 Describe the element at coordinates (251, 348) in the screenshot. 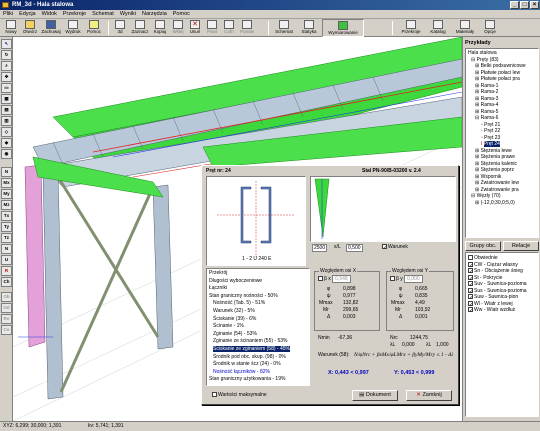

I see `check-item-selected: Ściskanie ze zginaniem (58) - 45%` at that location.